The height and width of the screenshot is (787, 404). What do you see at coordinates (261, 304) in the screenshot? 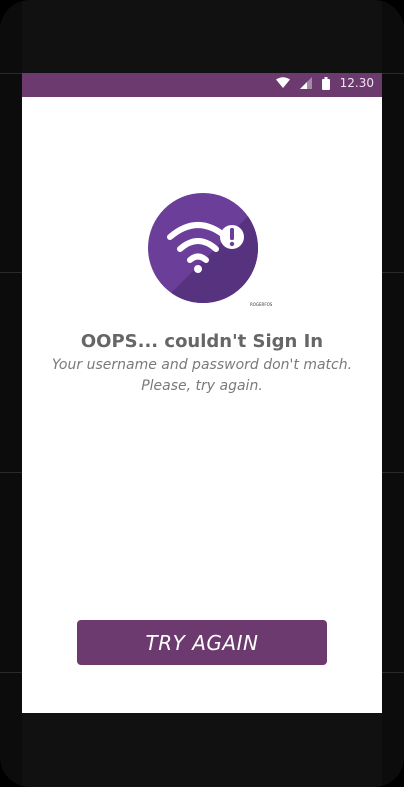
I see `hero-caption: ROGERFOS` at bounding box center [261, 304].